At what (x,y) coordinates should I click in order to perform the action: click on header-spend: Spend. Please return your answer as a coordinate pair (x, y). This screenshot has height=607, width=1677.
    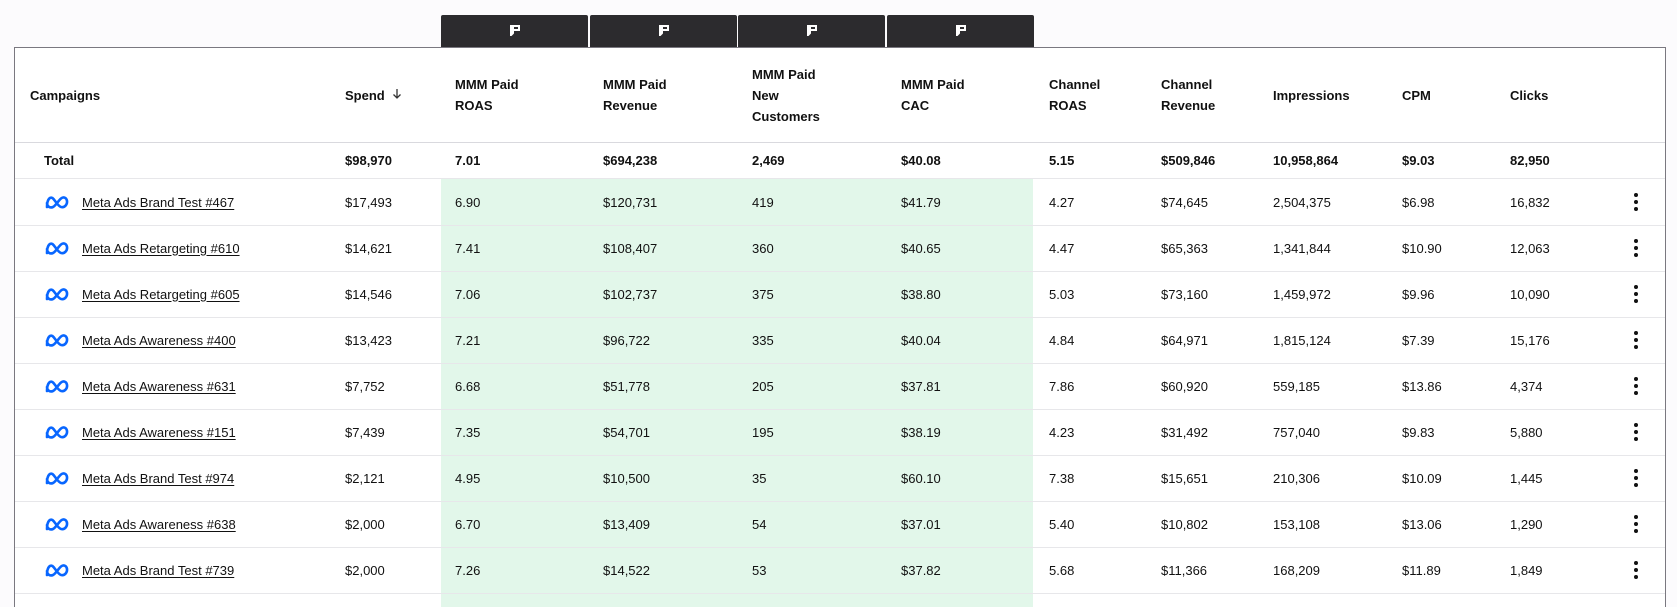
    Looking at the image, I should click on (374, 95).